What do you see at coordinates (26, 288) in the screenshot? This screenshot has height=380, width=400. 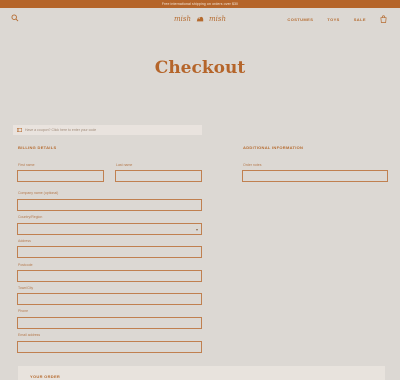 I see `town-label: Town/City` at bounding box center [26, 288].